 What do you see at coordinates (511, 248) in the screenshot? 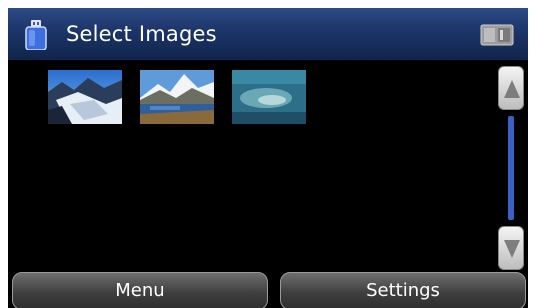
I see `scroll-down-arrow-icon` at bounding box center [511, 248].